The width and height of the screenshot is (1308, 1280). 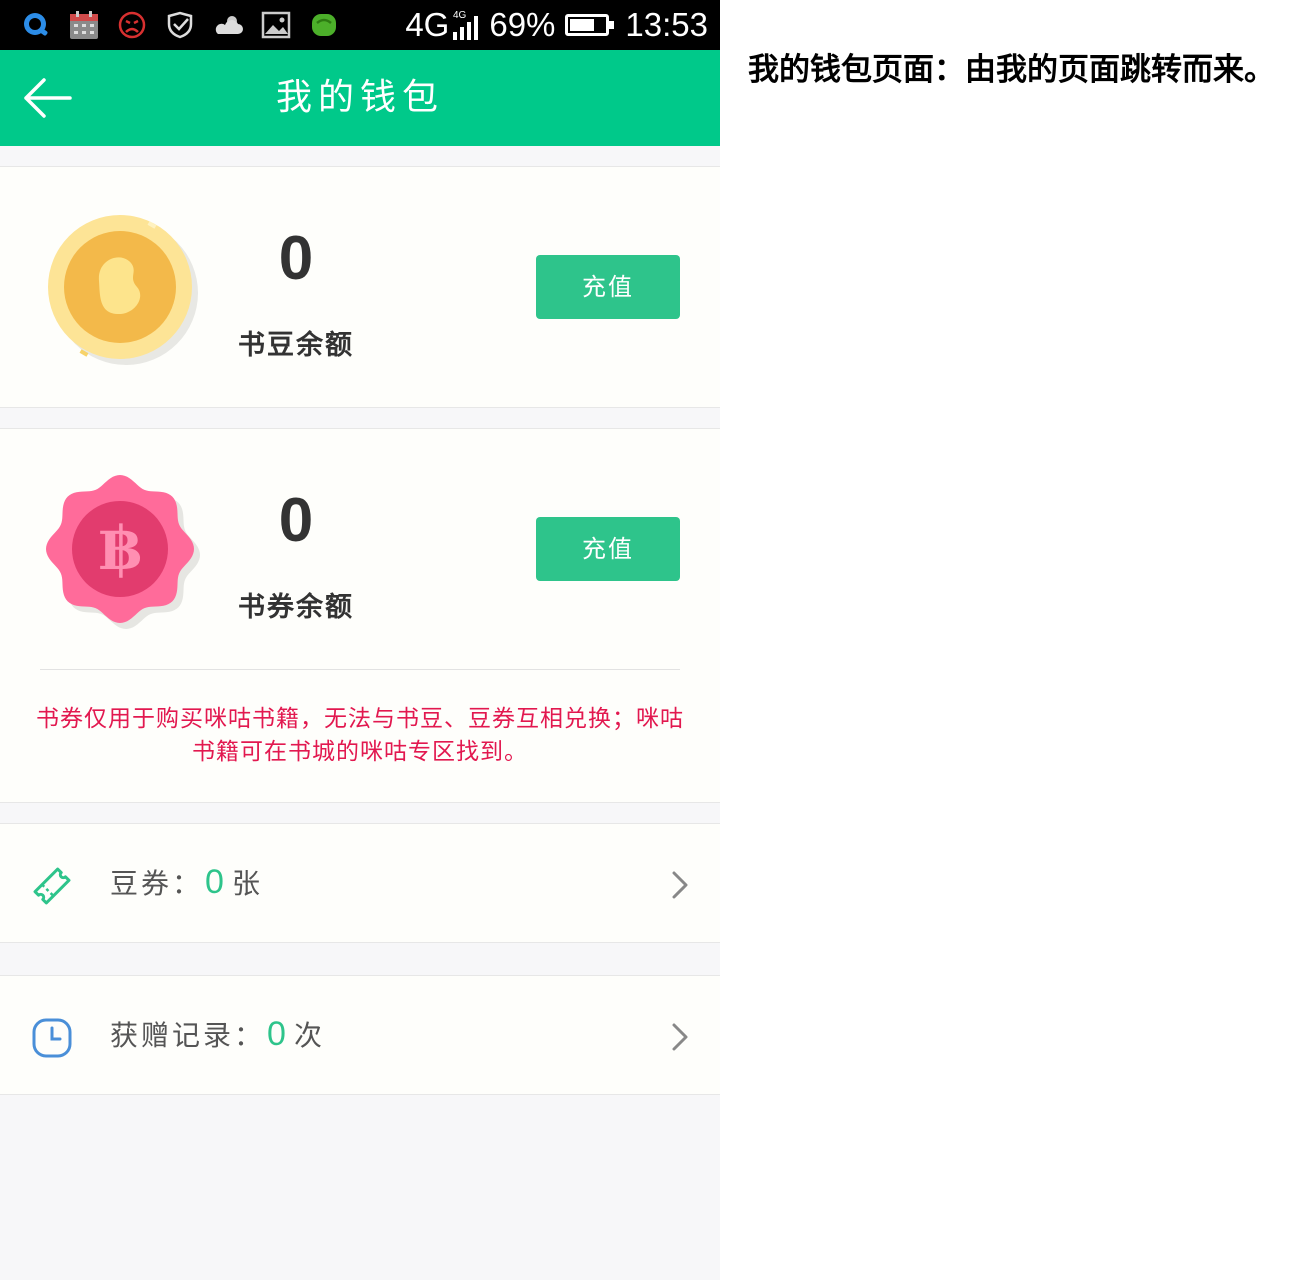 I want to click on gift-record-text: 获赠记录： 0 次, so click(x=217, y=1034).